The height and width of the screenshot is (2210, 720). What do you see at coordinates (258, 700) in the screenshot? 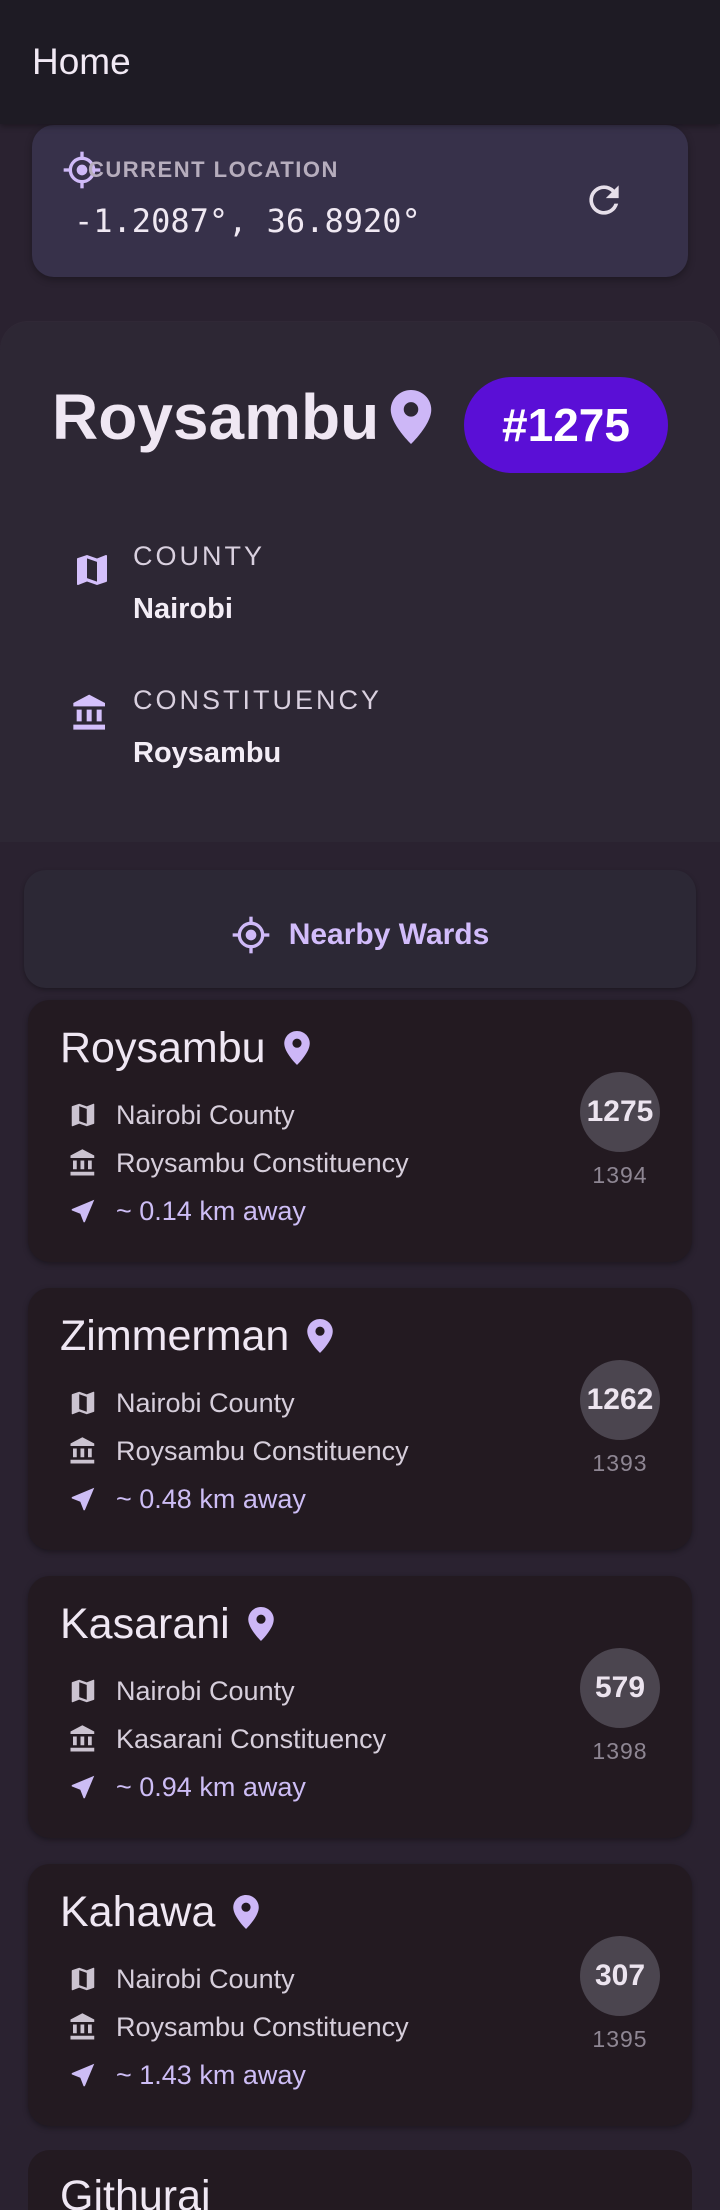
I see `constituency-label: CONSTITUENCY` at bounding box center [258, 700].